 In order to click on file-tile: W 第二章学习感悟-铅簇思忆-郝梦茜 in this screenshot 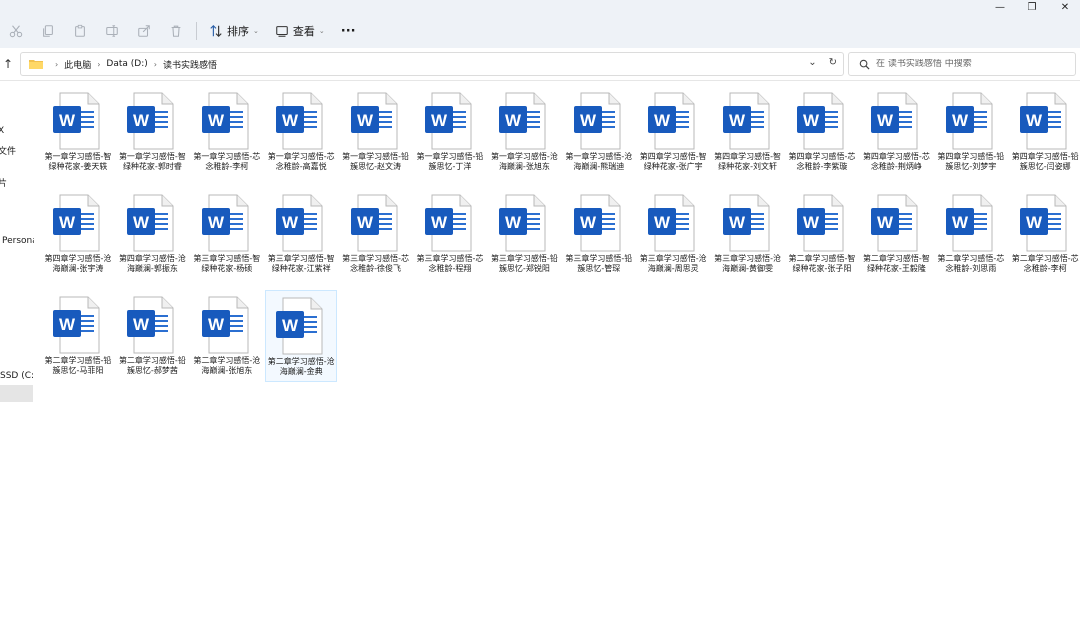, I will do `click(152, 336)`.